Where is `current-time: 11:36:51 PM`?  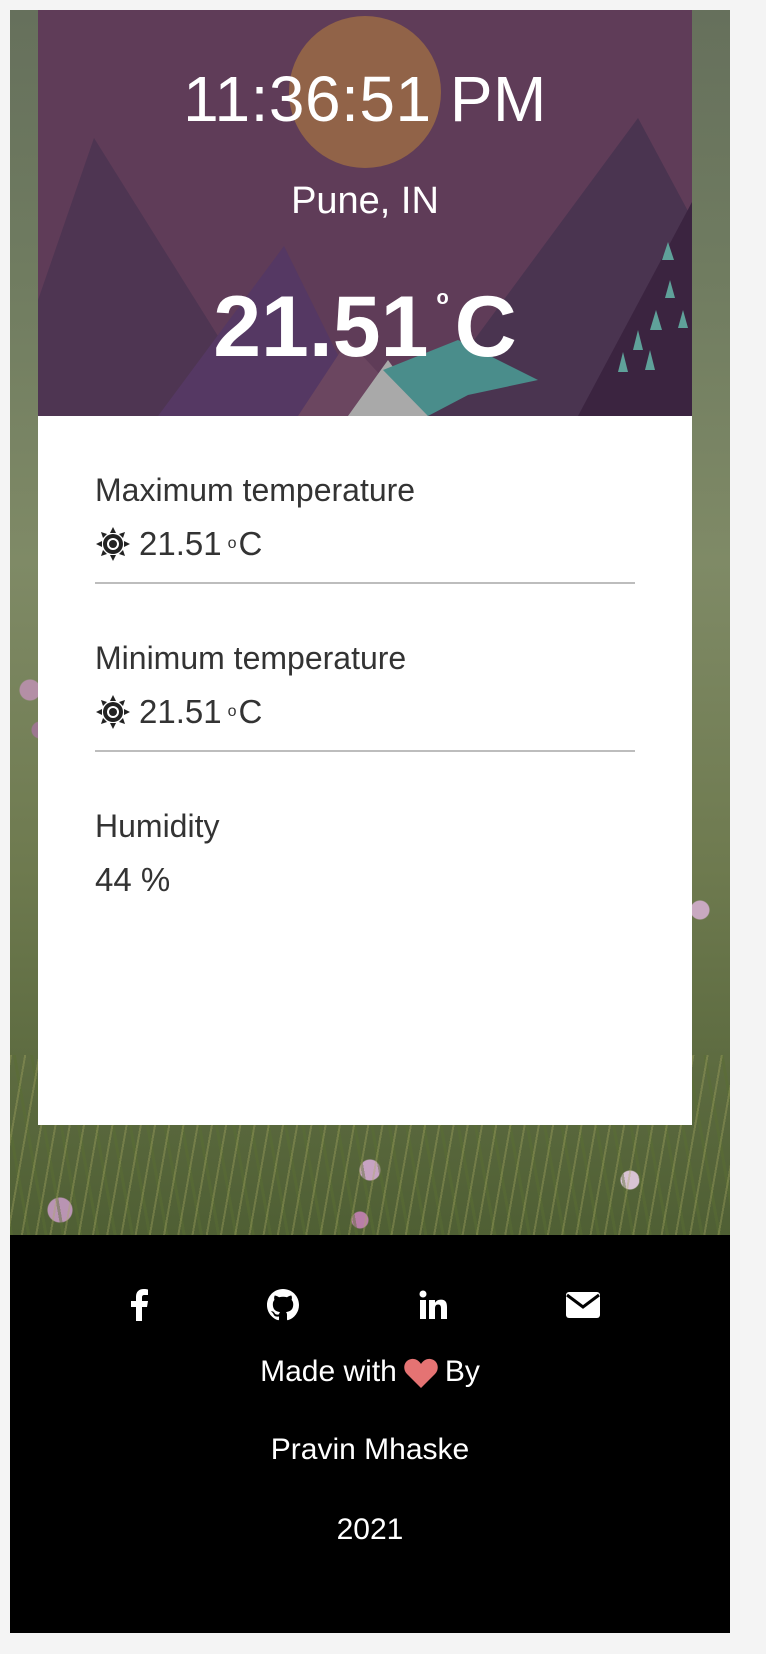 current-time: 11:36:51 PM is located at coordinates (365, 99).